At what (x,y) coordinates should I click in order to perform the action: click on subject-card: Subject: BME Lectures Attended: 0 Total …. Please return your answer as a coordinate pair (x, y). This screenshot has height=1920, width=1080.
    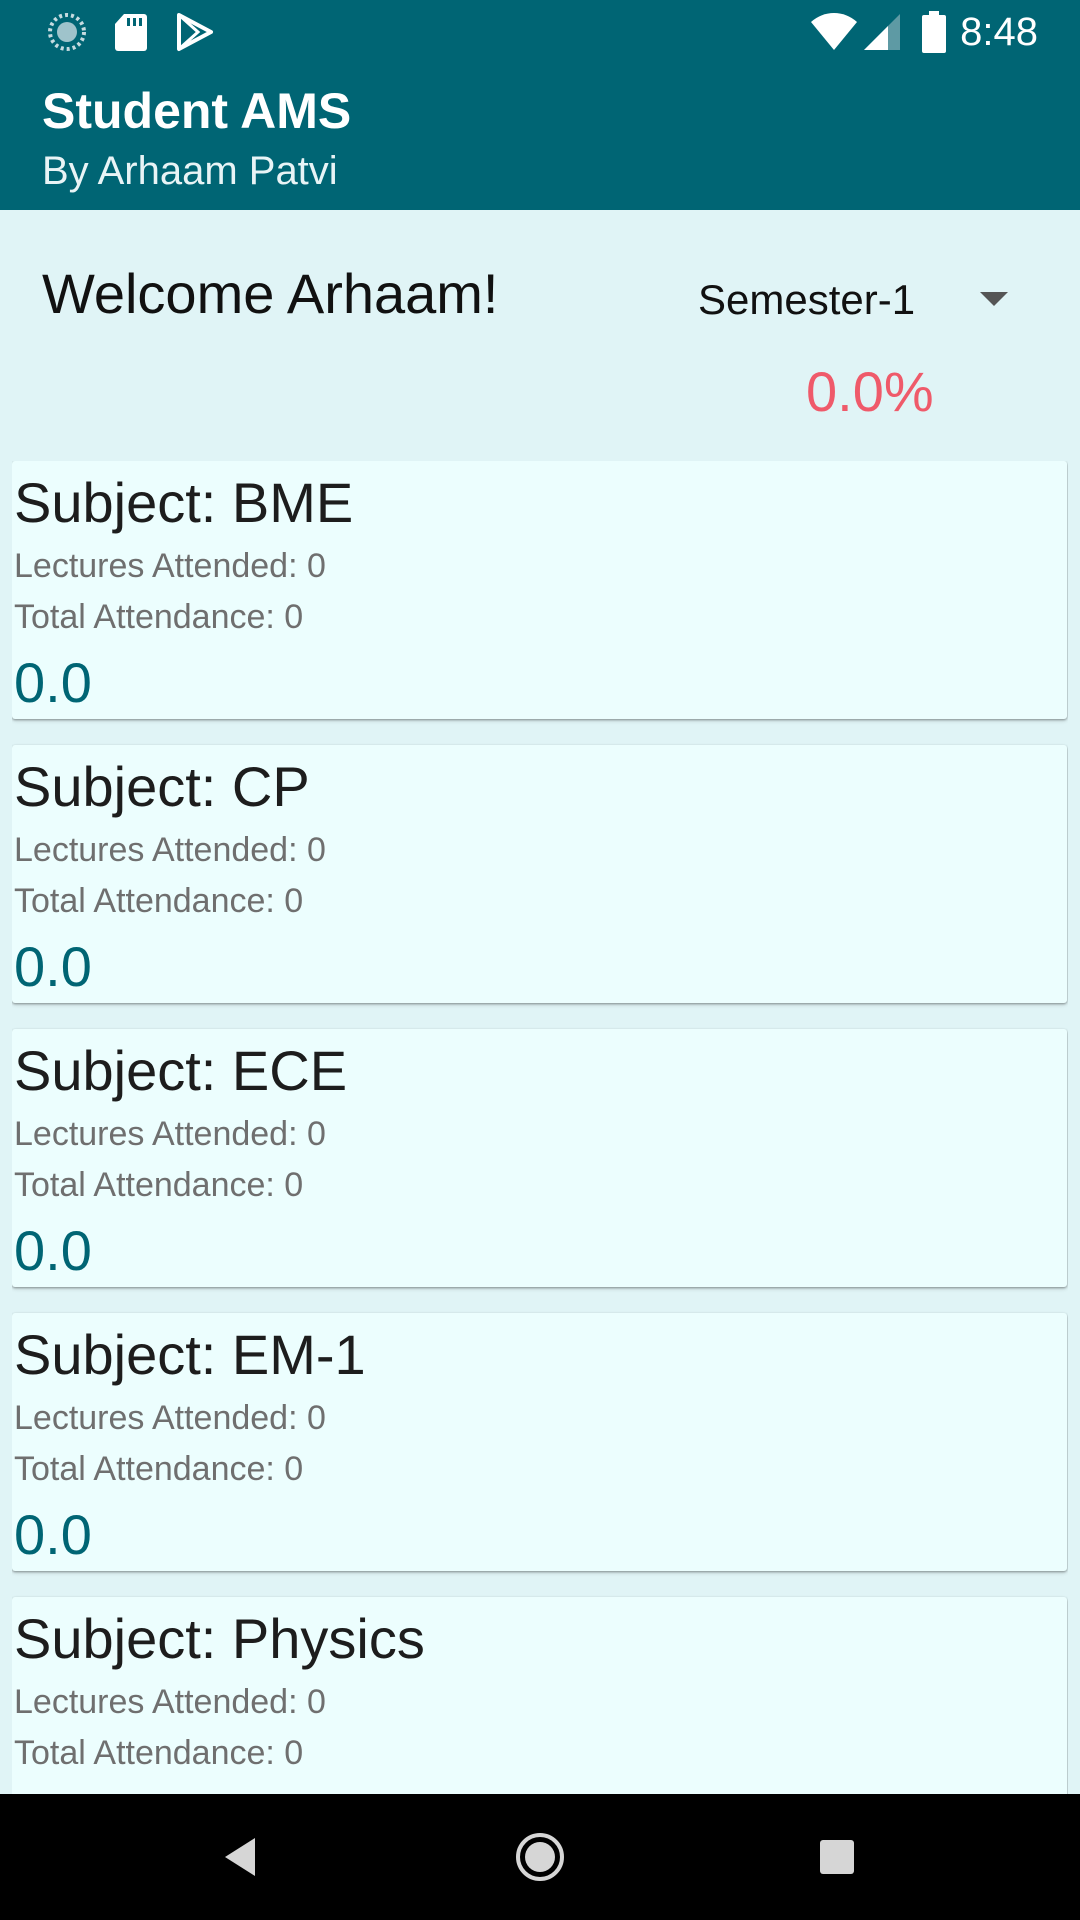
    Looking at the image, I should click on (539, 590).